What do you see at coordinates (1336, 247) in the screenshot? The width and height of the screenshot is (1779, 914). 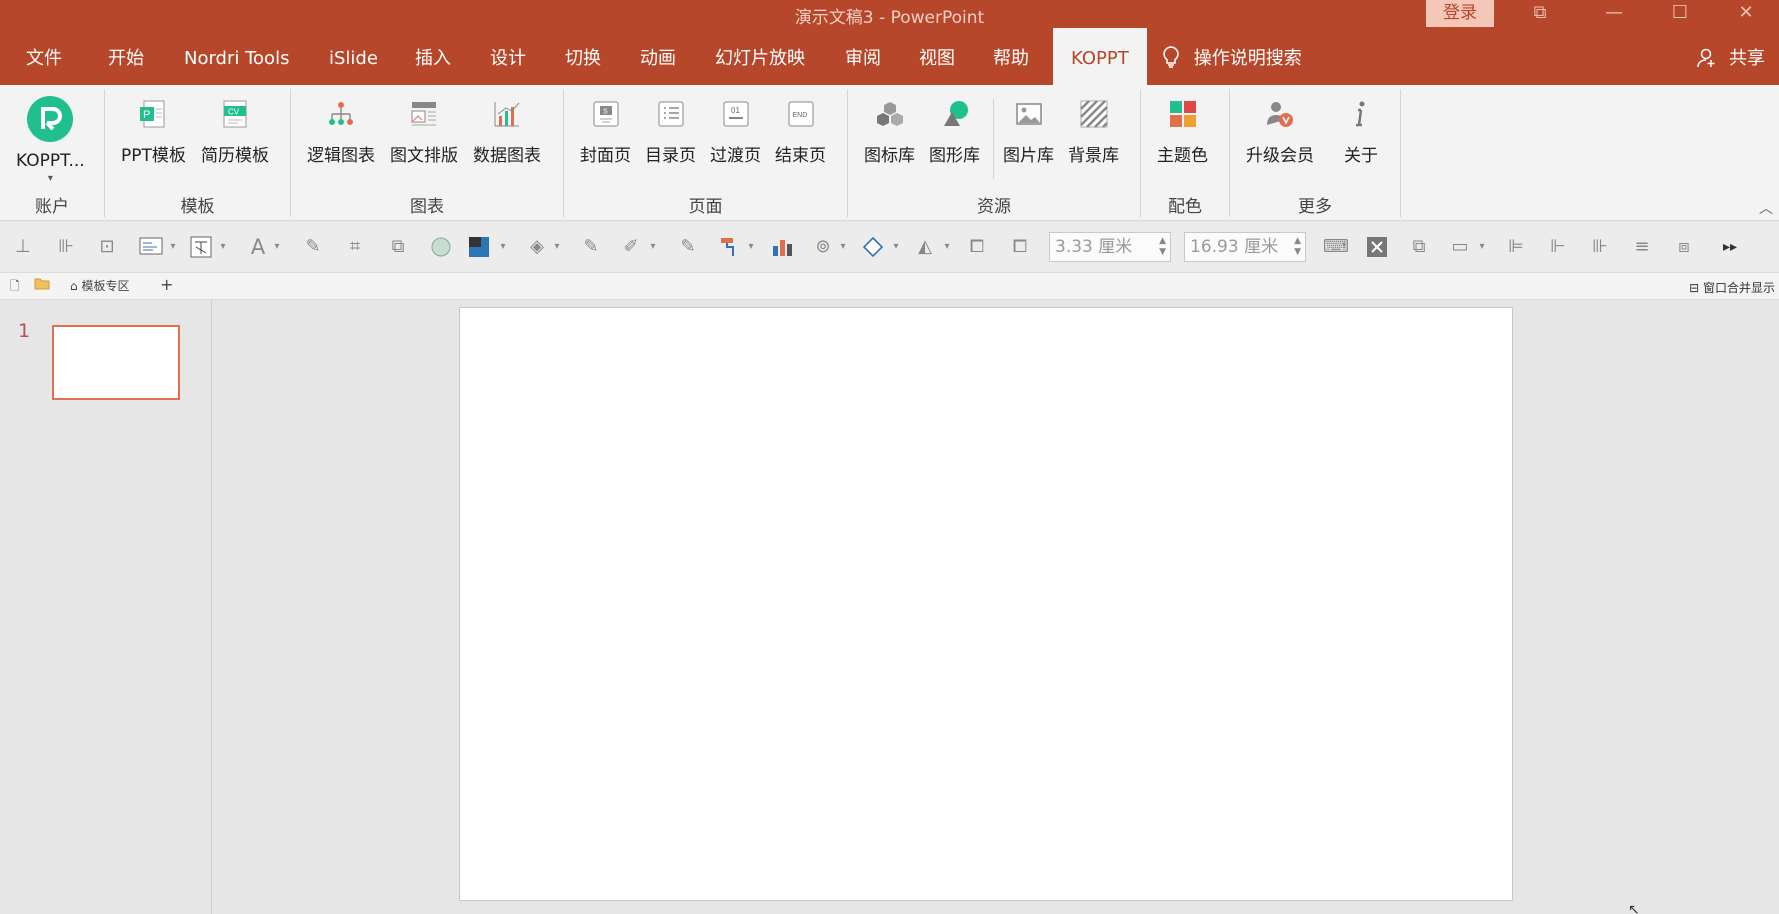 I see `keyboard-icon: ⌨` at bounding box center [1336, 247].